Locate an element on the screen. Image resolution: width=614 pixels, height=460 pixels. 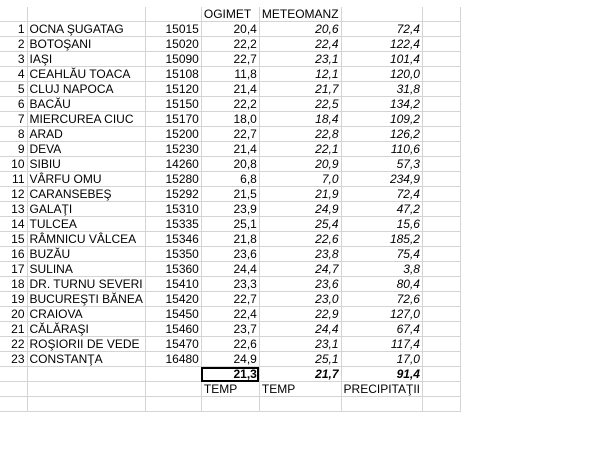
station-code: 15310 is located at coordinates (173, 209).